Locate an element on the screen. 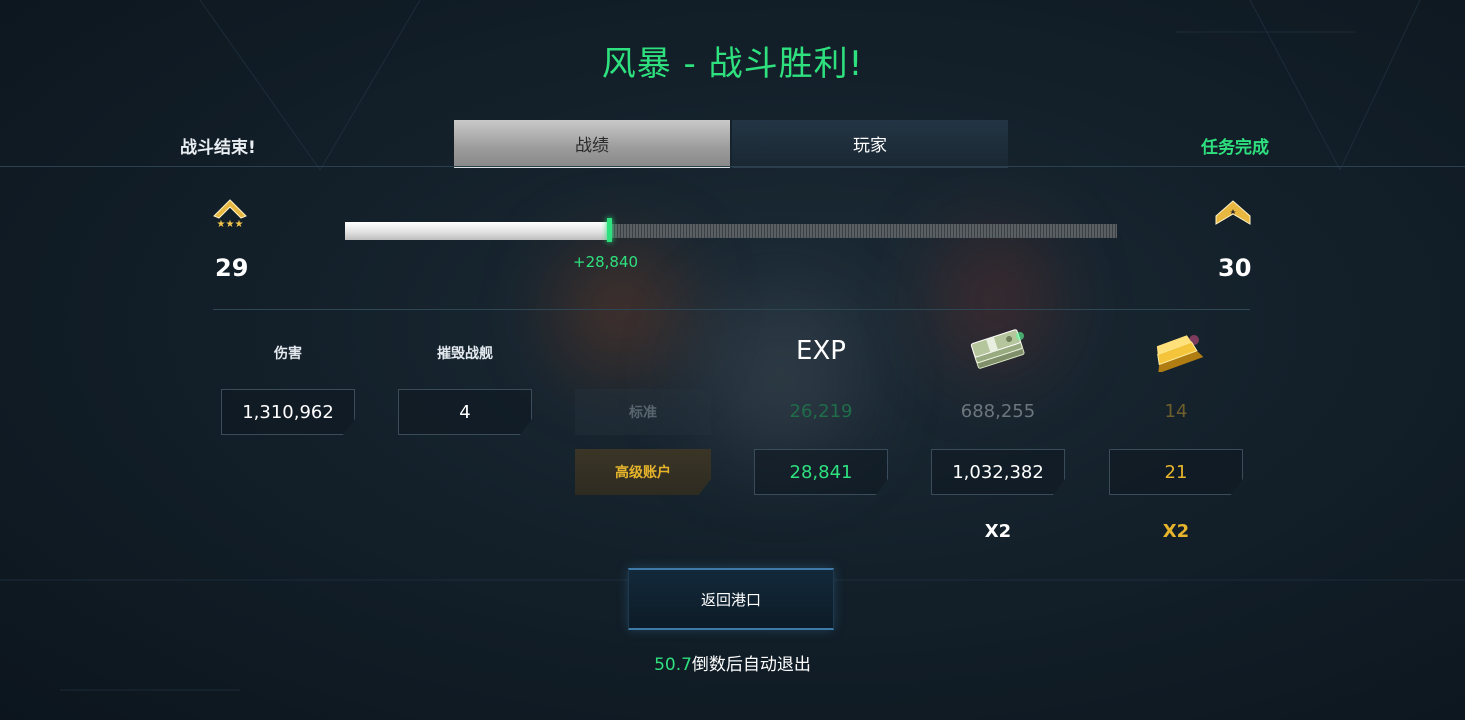 The height and width of the screenshot is (720, 1465). return-to-port-button: 返回港口 is located at coordinates (731, 599).